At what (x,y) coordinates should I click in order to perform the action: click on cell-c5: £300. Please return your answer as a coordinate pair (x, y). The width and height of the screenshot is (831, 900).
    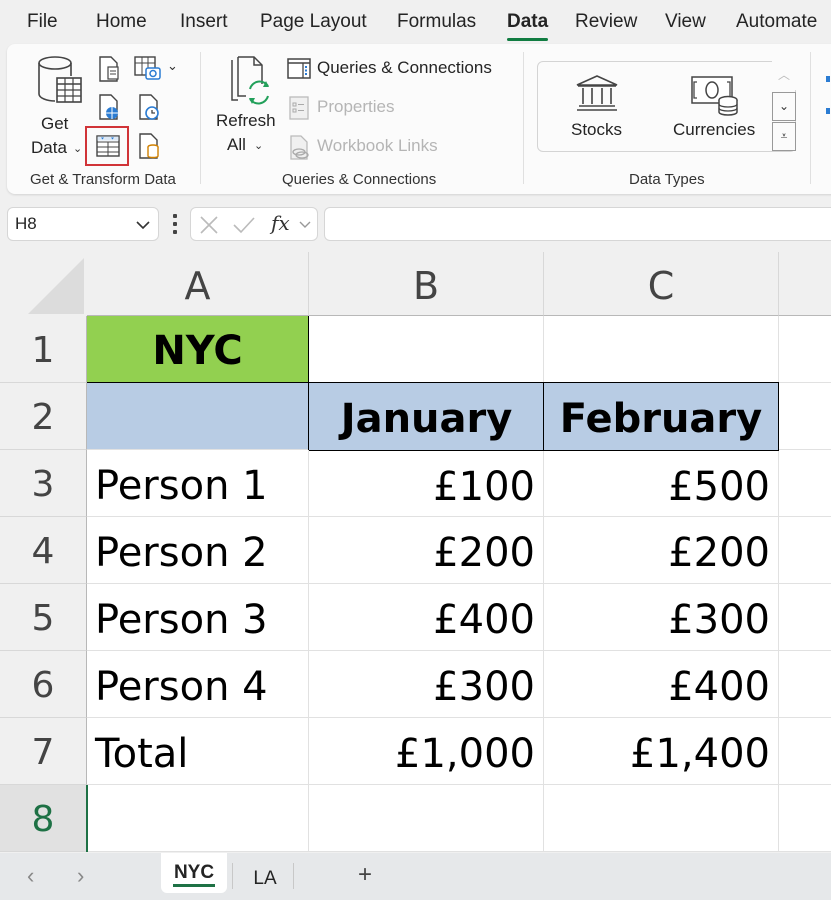
    Looking at the image, I should click on (661, 617).